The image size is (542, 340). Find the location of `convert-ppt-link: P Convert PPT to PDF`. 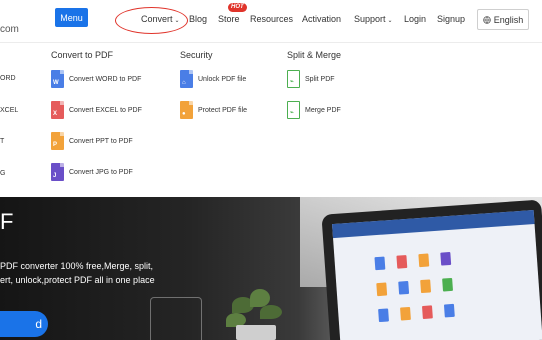

convert-ppt-link: P Convert PPT to PDF is located at coordinates (92, 141).